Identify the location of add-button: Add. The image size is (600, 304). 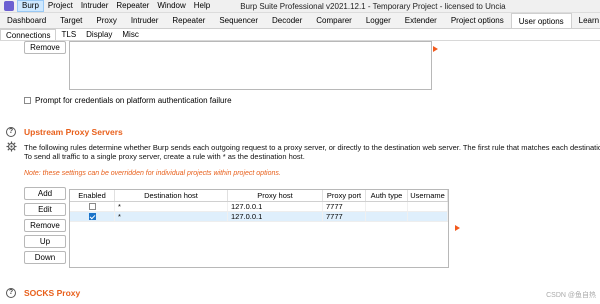
(45, 193).